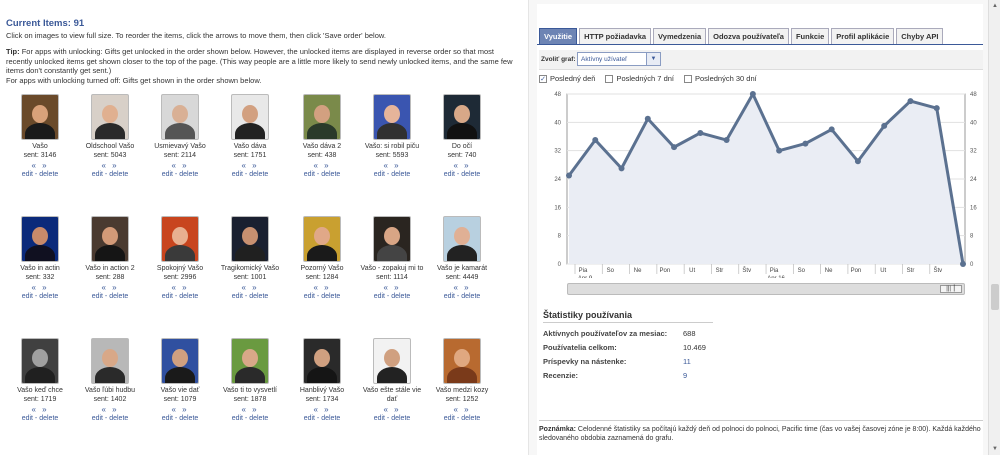 This screenshot has width=1000, height=455. I want to click on stat-value: 11, so click(687, 361).